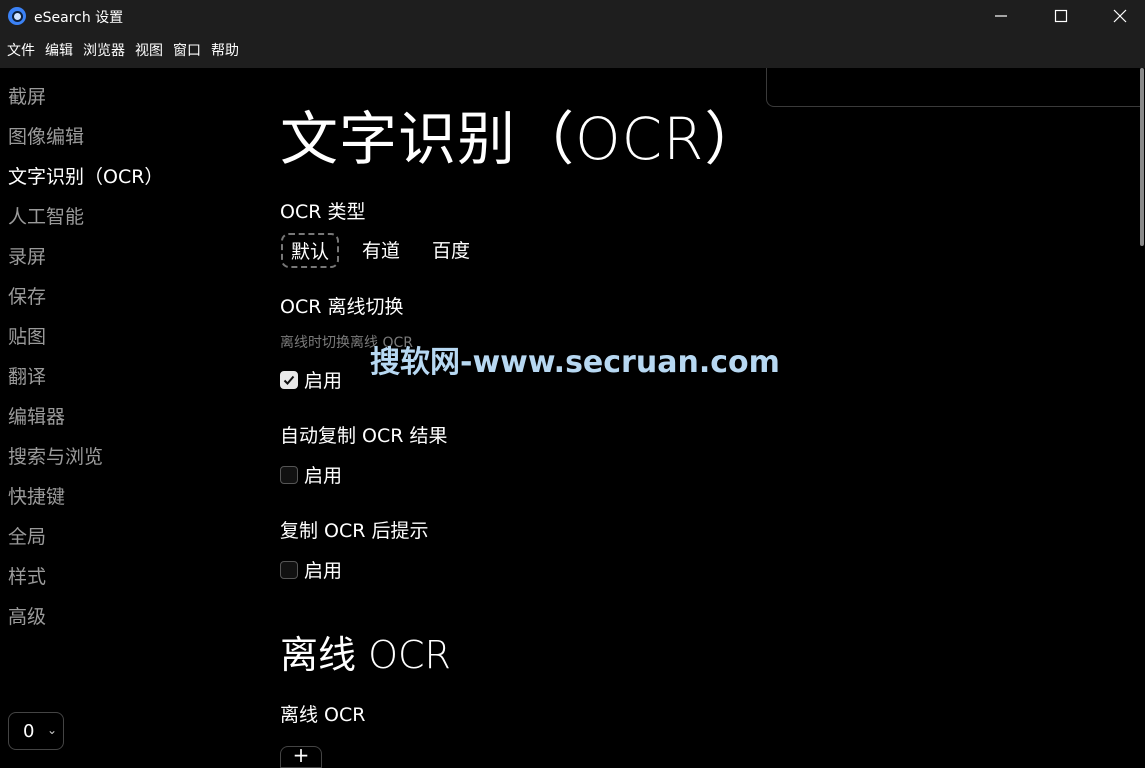 This screenshot has height=768, width=1145. I want to click on window-title: eSearch 设置, so click(79, 18).